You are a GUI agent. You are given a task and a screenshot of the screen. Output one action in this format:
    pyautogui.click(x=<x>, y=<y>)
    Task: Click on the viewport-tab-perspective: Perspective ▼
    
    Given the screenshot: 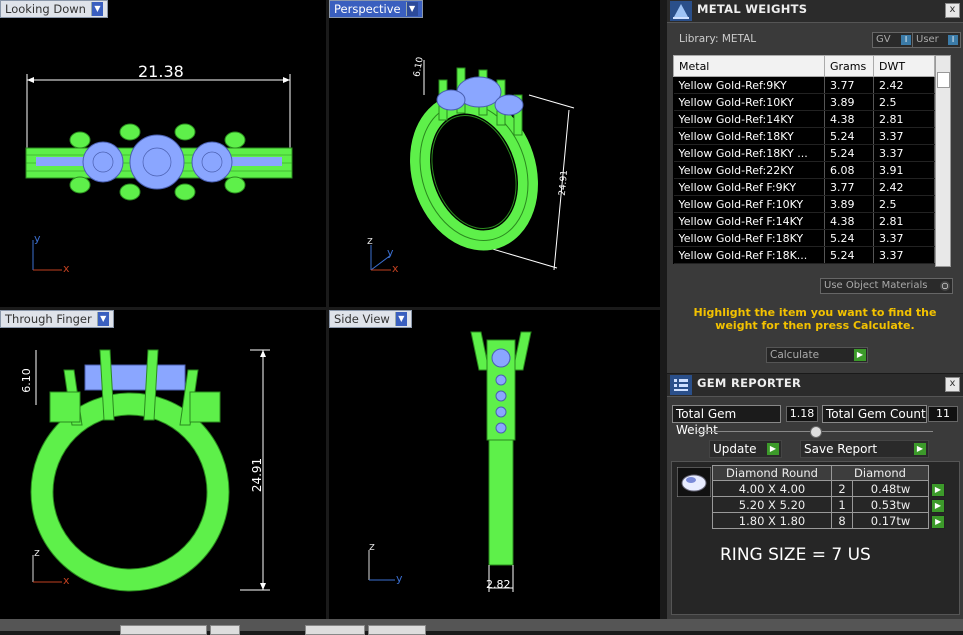 What is the action you would take?
    pyautogui.click(x=376, y=9)
    